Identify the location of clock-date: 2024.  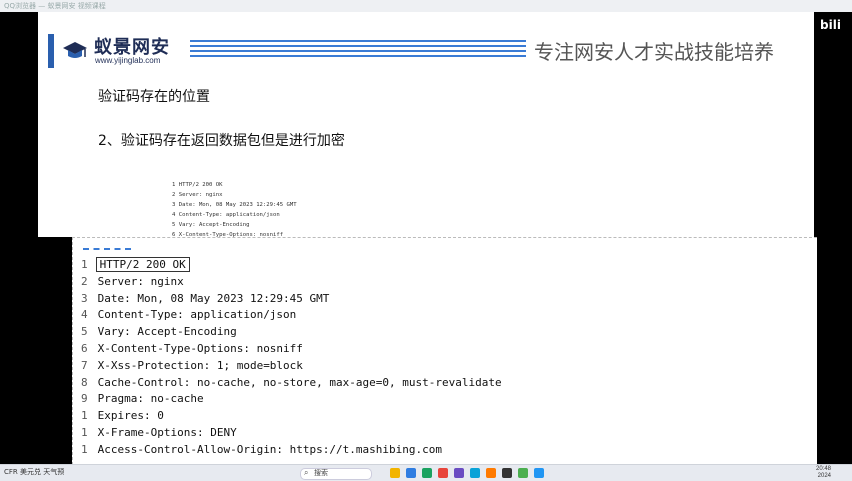
(824, 476).